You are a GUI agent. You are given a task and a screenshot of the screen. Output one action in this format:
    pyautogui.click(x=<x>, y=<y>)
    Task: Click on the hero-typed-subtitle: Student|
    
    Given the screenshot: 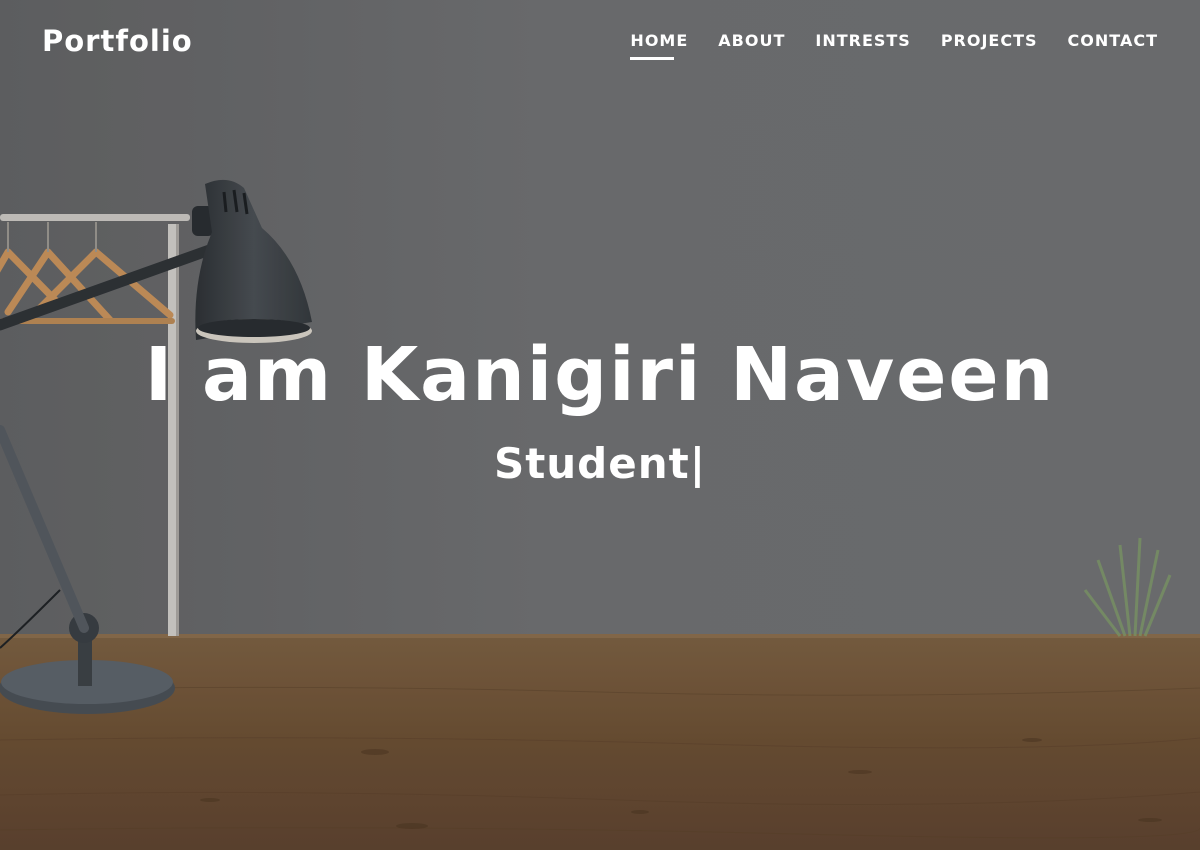 What is the action you would take?
    pyautogui.click(x=600, y=463)
    